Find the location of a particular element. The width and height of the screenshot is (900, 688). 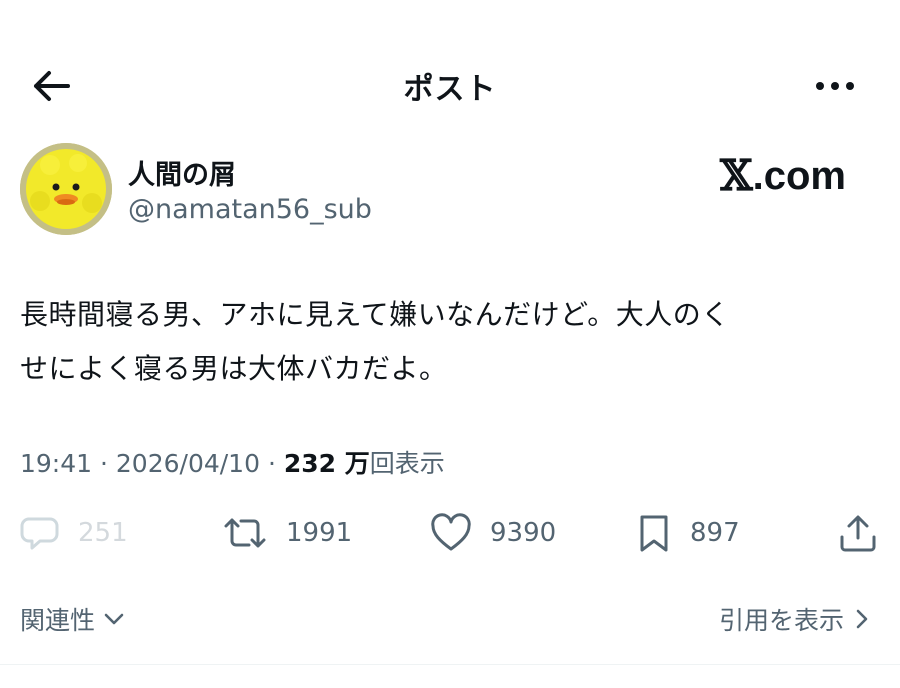

tweet-text-line: 長時間寝る男、アホに見えて嫌いなんだけど。大人のく is located at coordinates (375, 314).